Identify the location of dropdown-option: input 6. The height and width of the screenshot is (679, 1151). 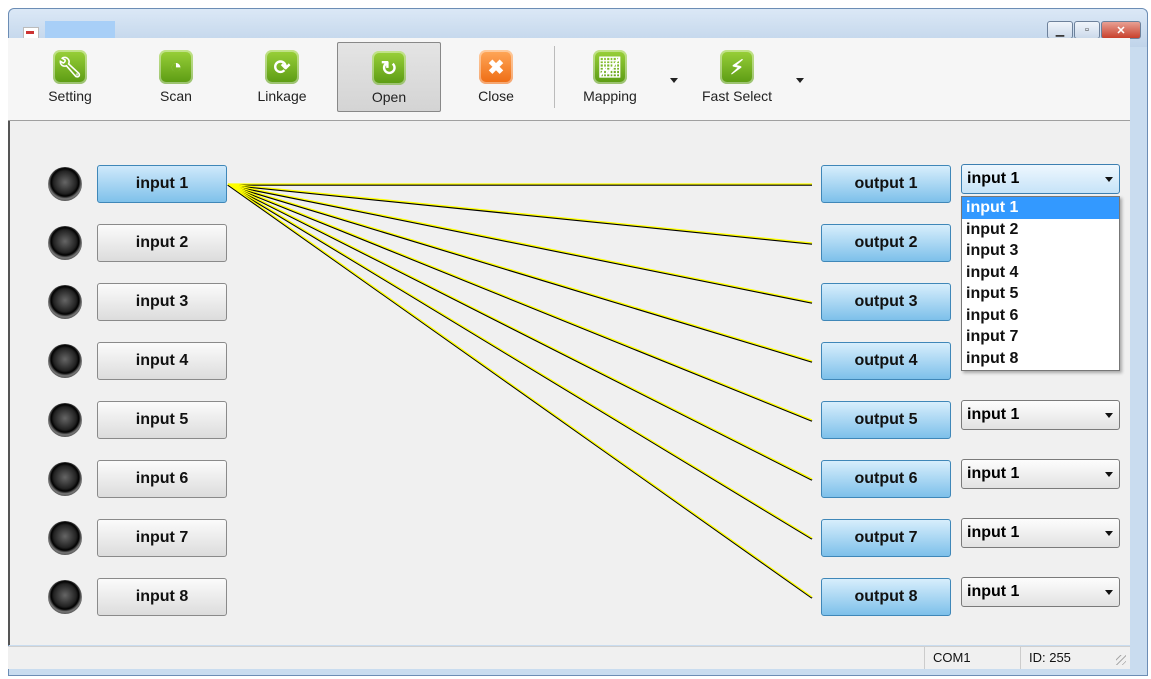
(1040, 316).